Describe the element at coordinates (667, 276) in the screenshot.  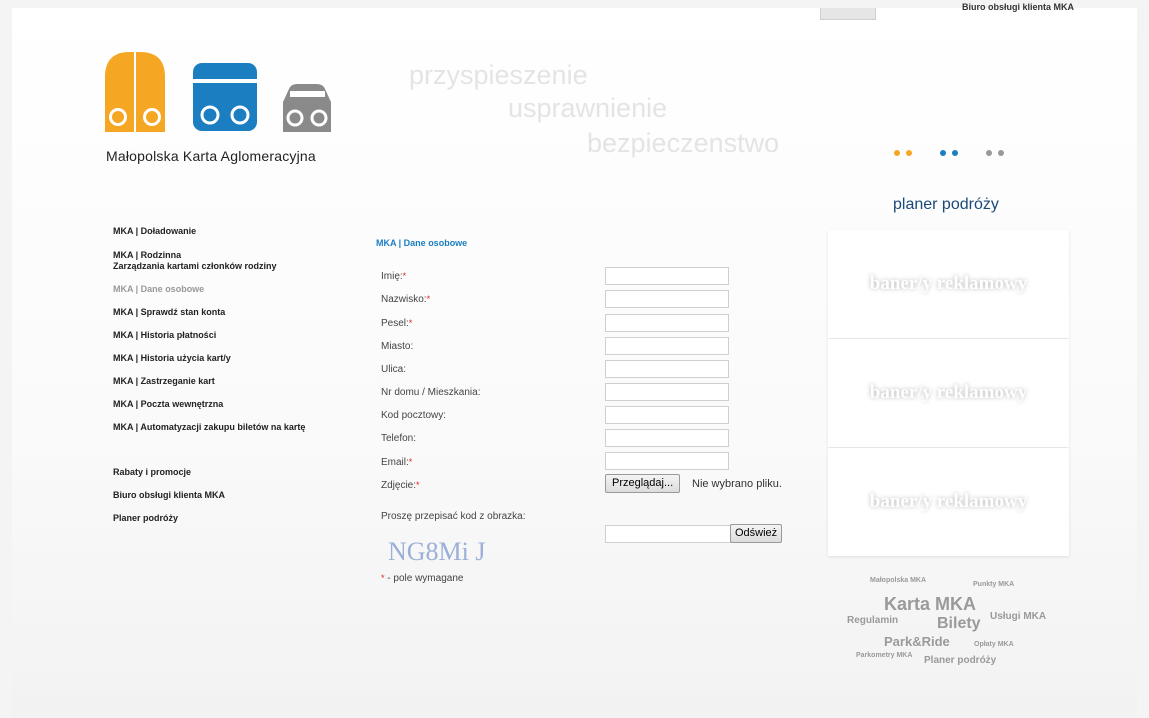
I see `first-name-input` at that location.